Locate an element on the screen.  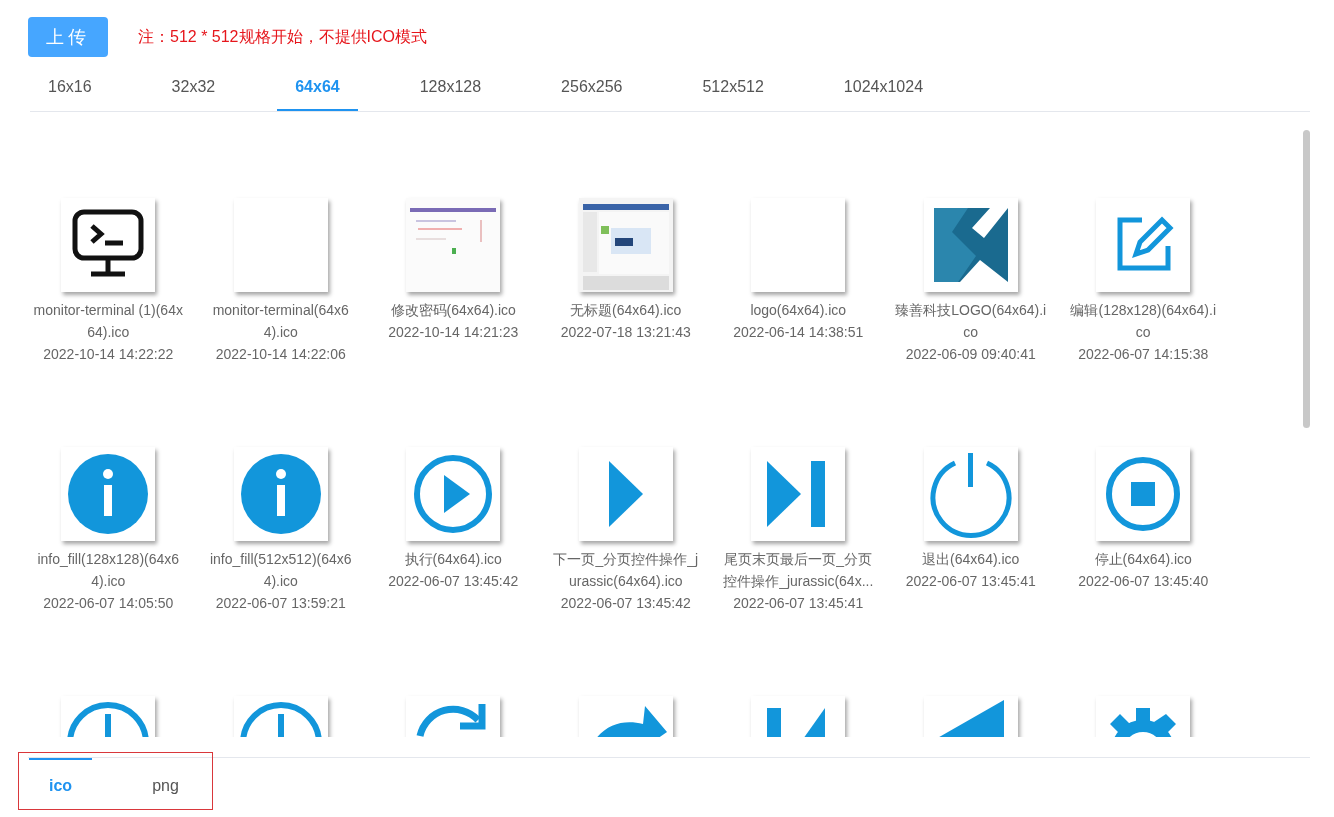
size-tab: 32x32 is located at coordinates (193, 90).